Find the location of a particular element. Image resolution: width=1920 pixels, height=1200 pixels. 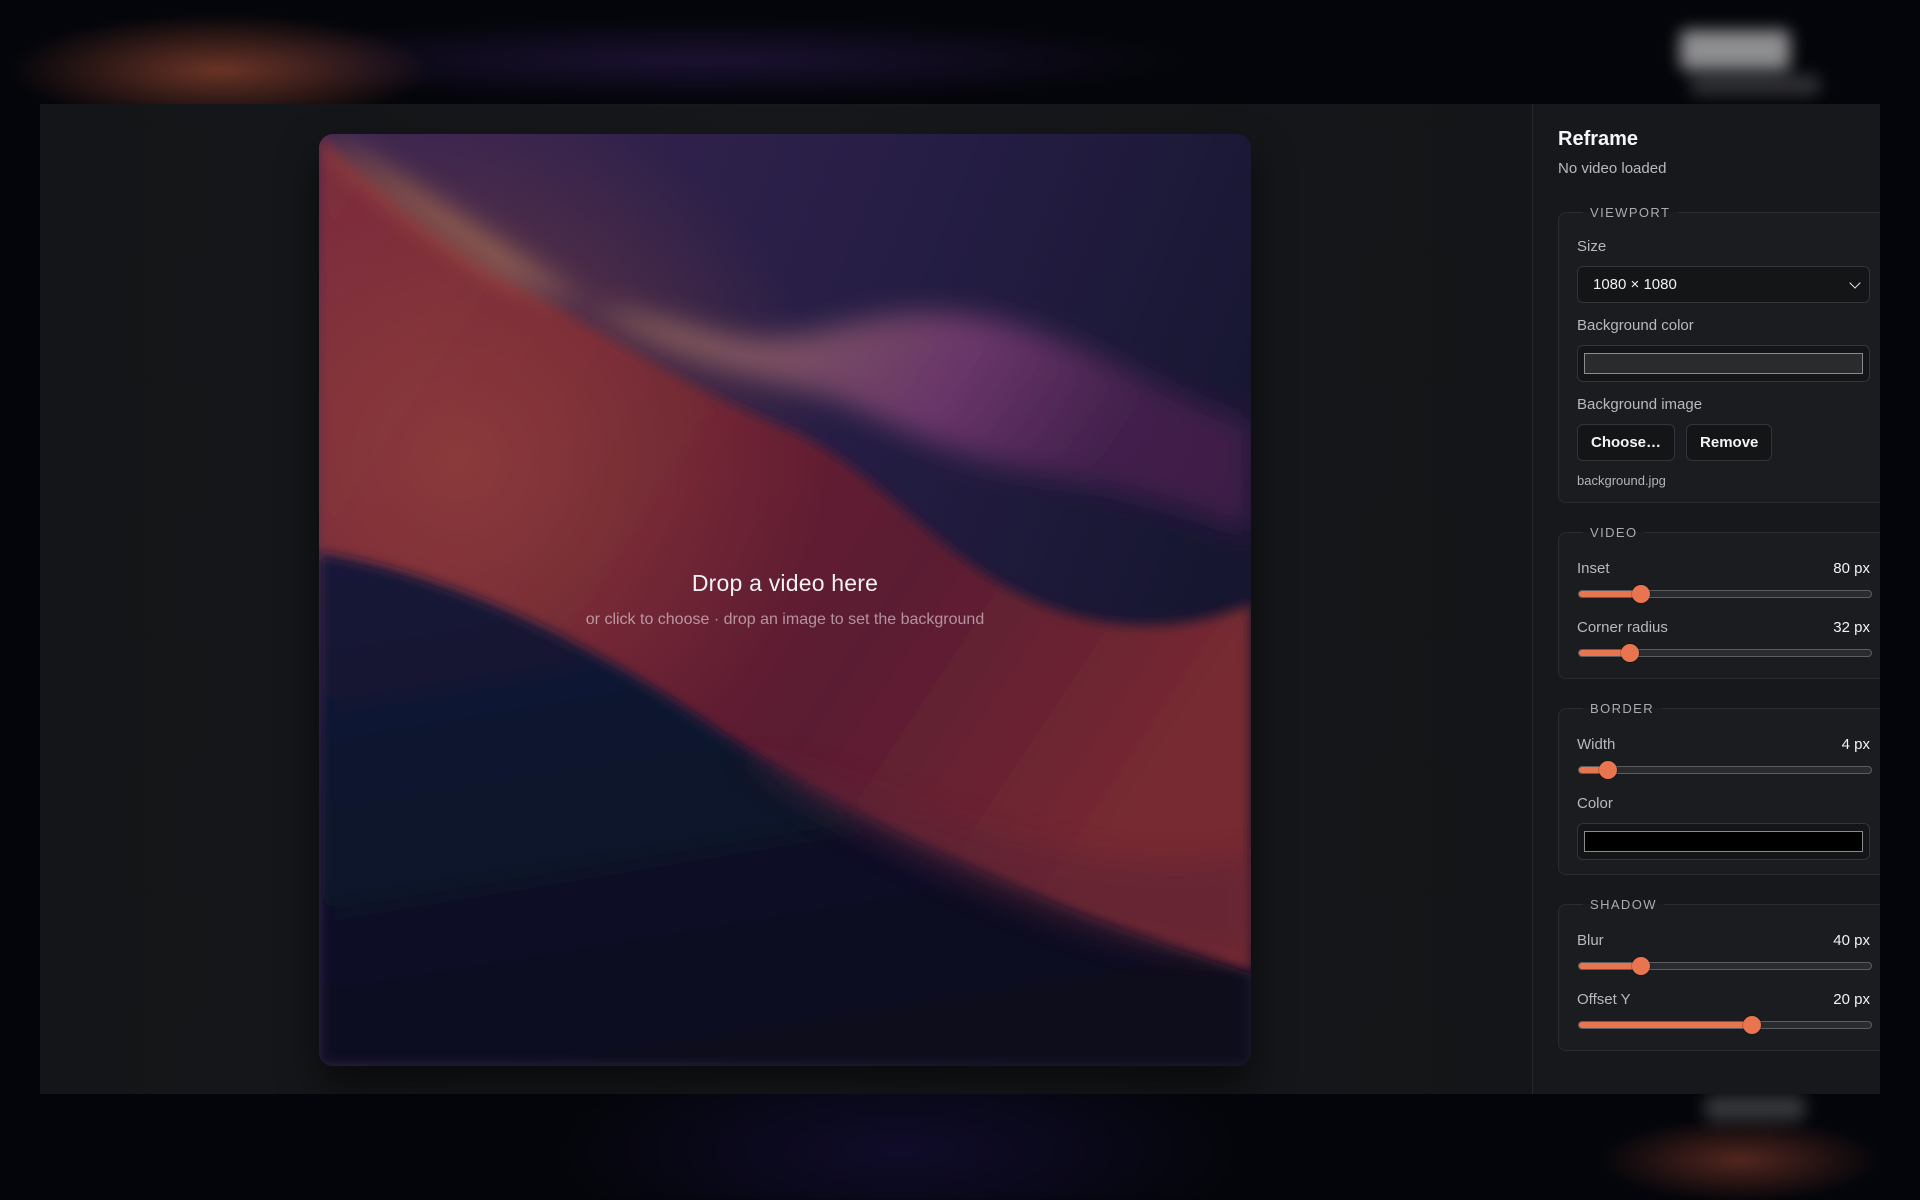

background-file-name: background.jpg is located at coordinates (1621, 480).